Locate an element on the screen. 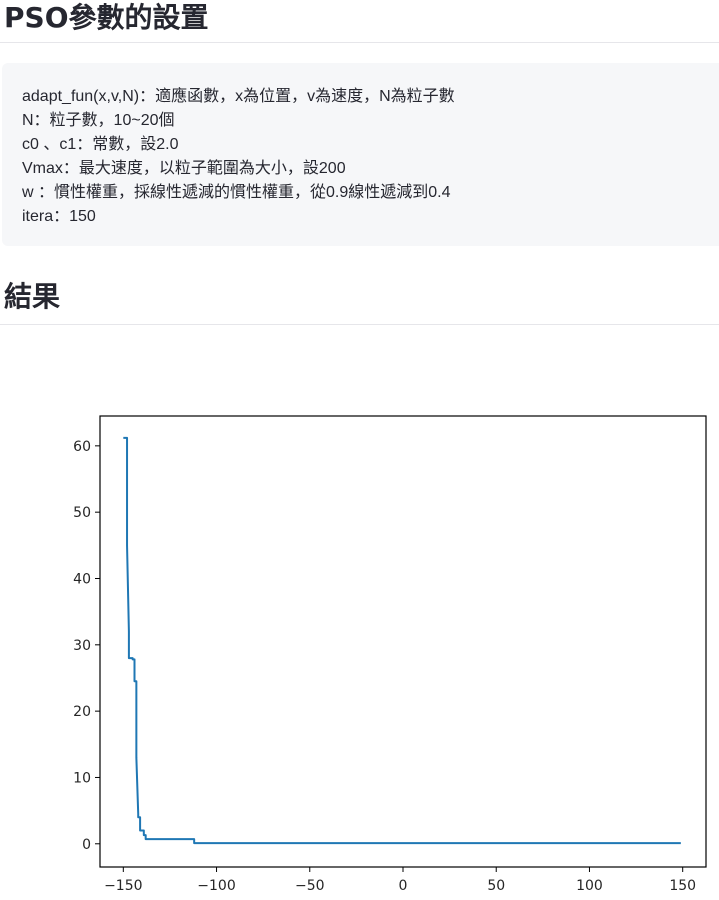  x-tick-label: −150 is located at coordinates (123, 886).